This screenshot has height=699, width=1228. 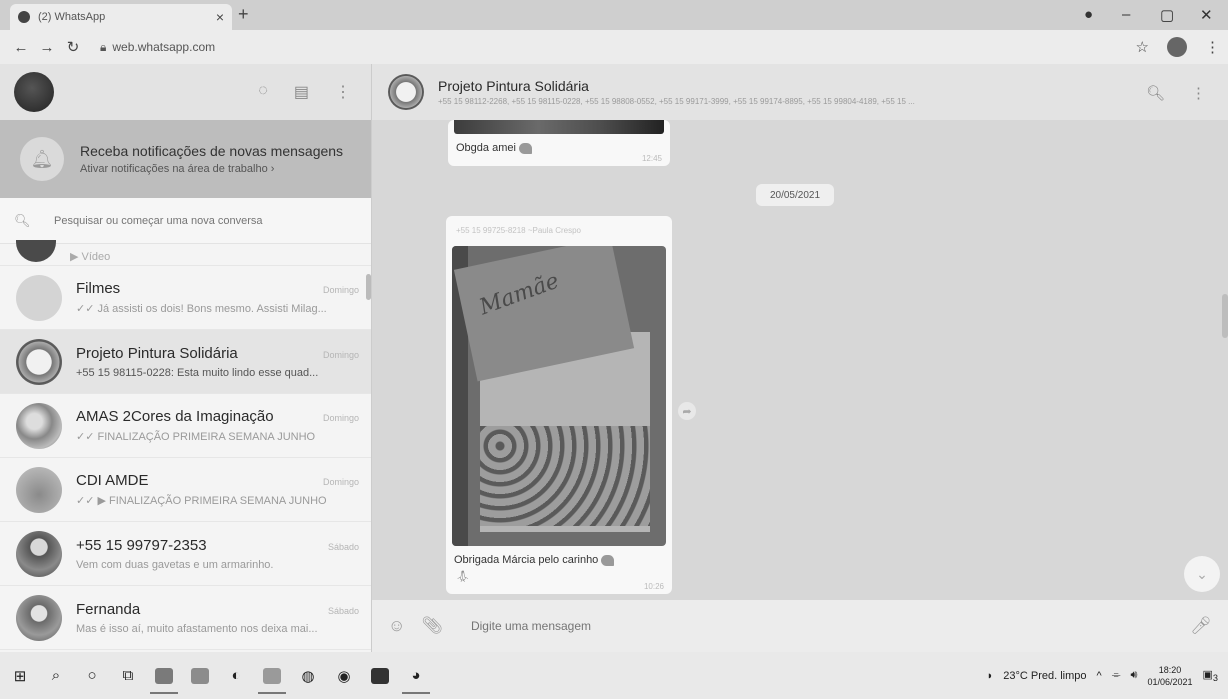 I want to click on chat-time: Domingo, so click(x=340, y=418).